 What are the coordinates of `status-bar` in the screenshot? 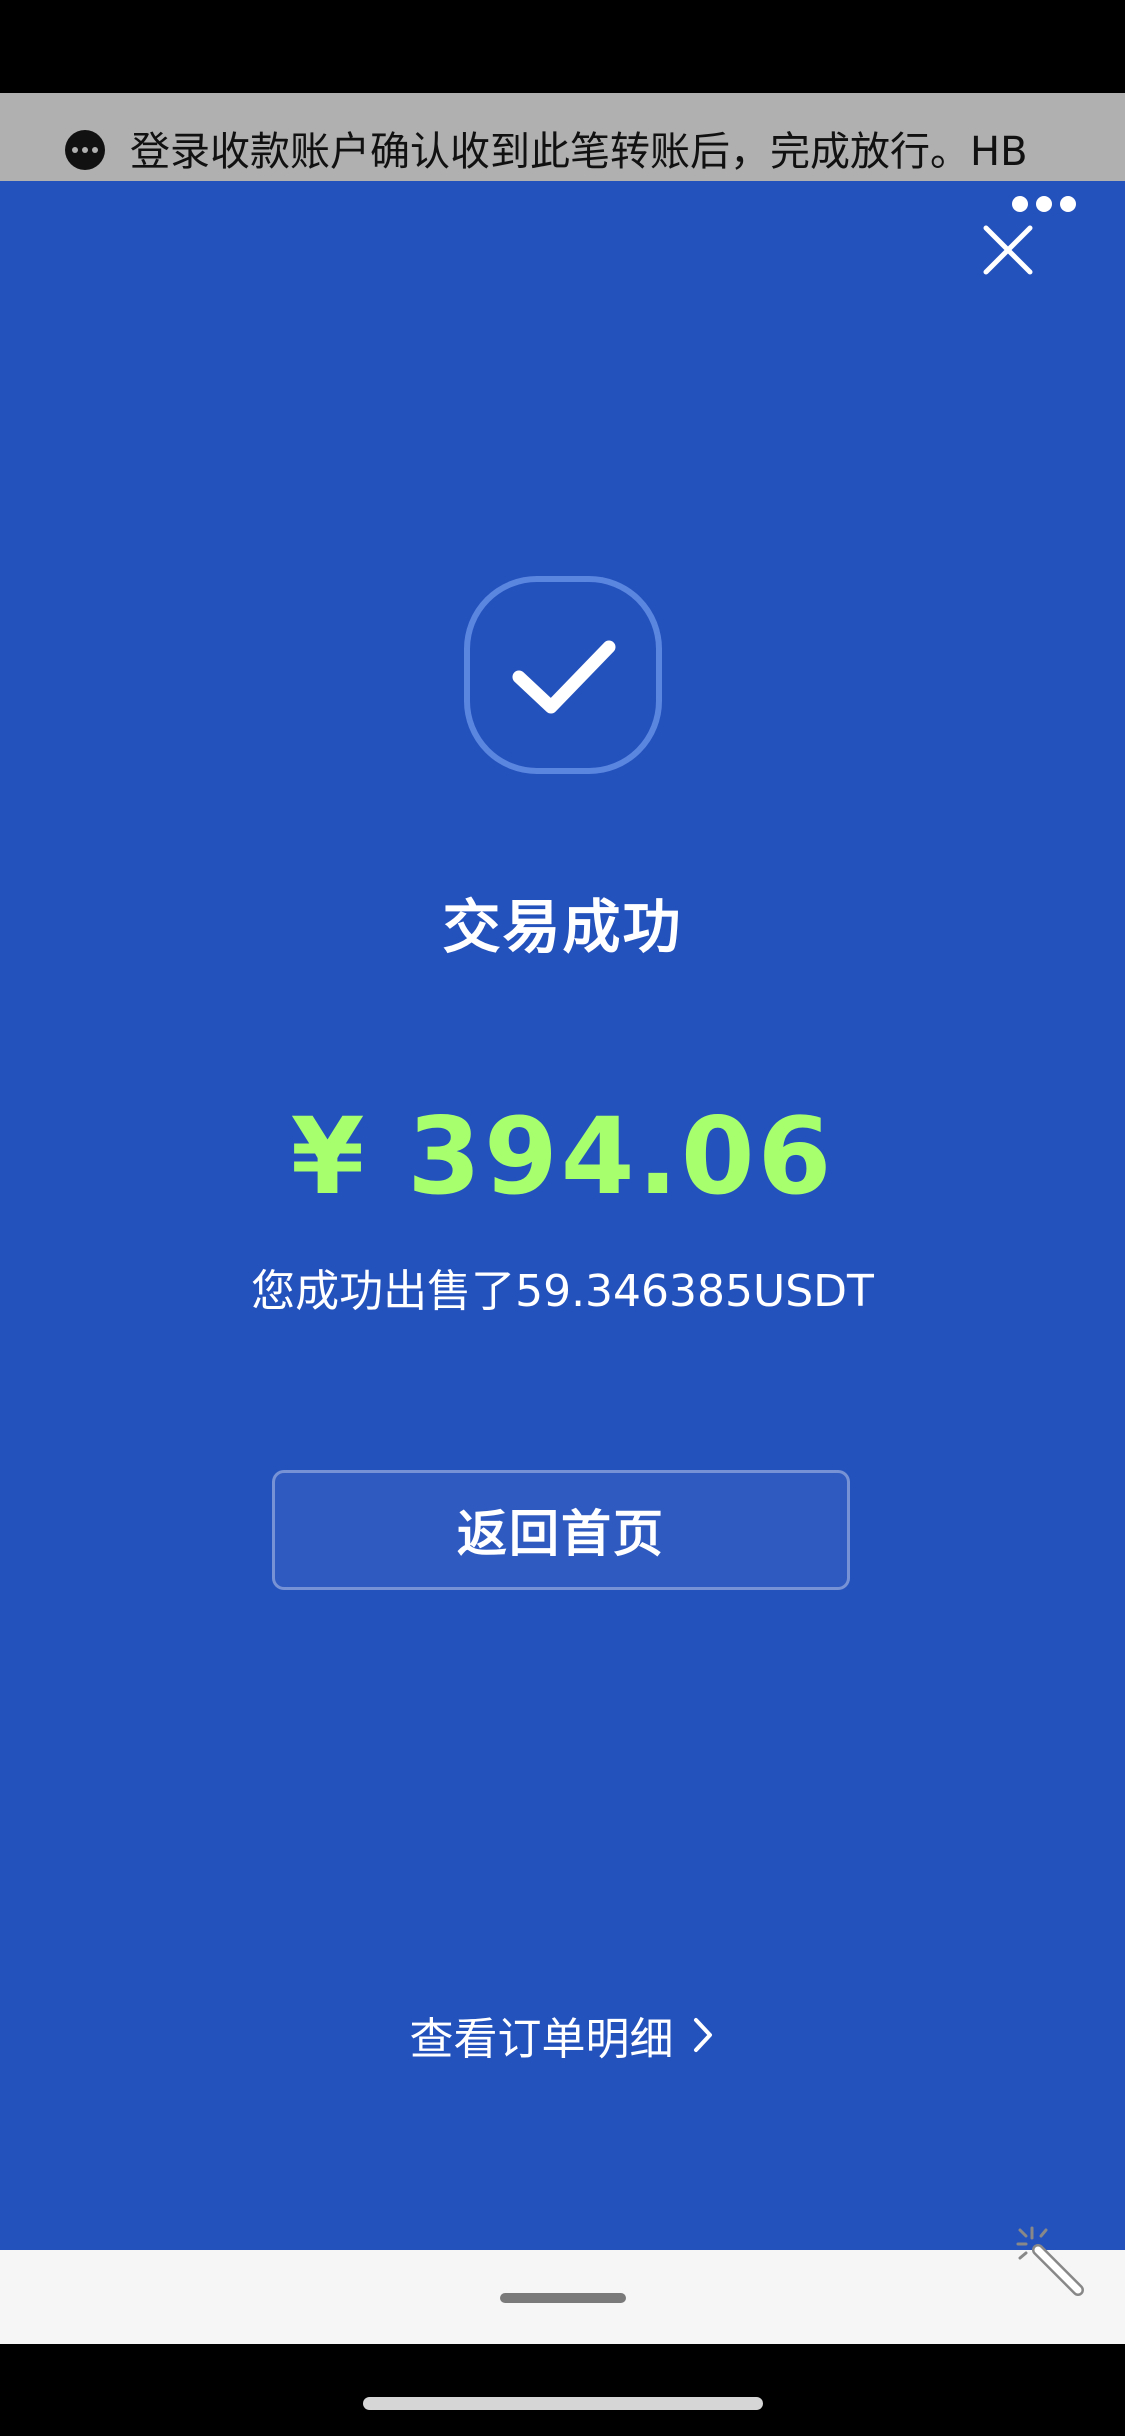 It's located at (562, 46).